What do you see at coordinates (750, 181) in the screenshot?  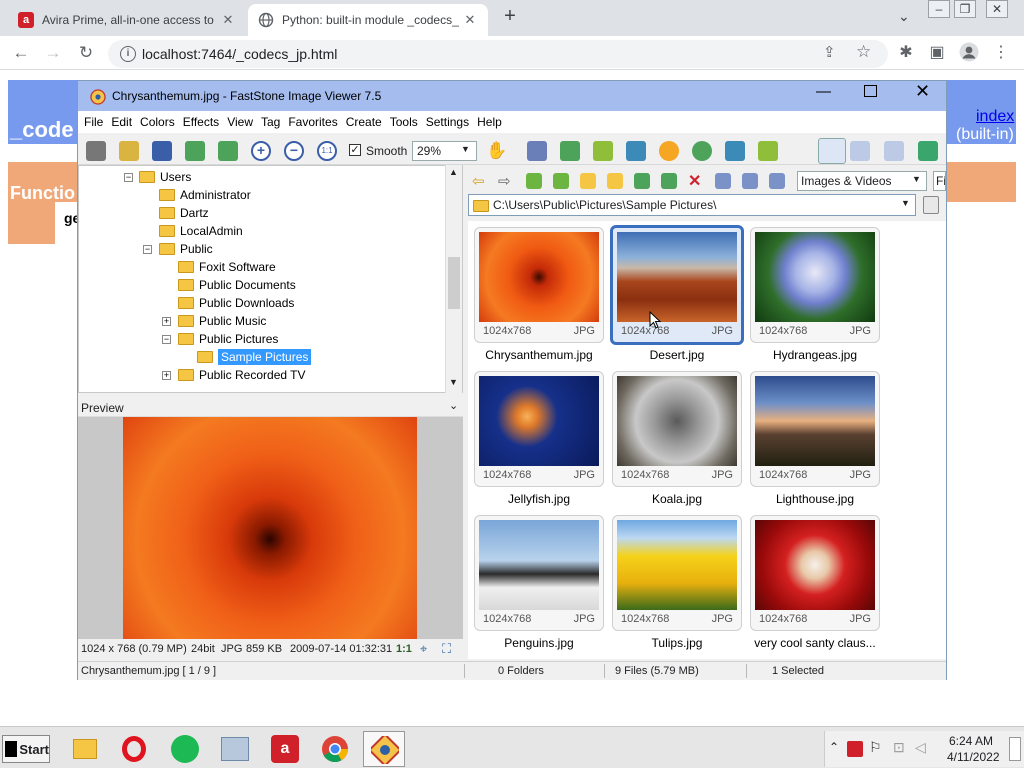 I see `list-view-icon` at bounding box center [750, 181].